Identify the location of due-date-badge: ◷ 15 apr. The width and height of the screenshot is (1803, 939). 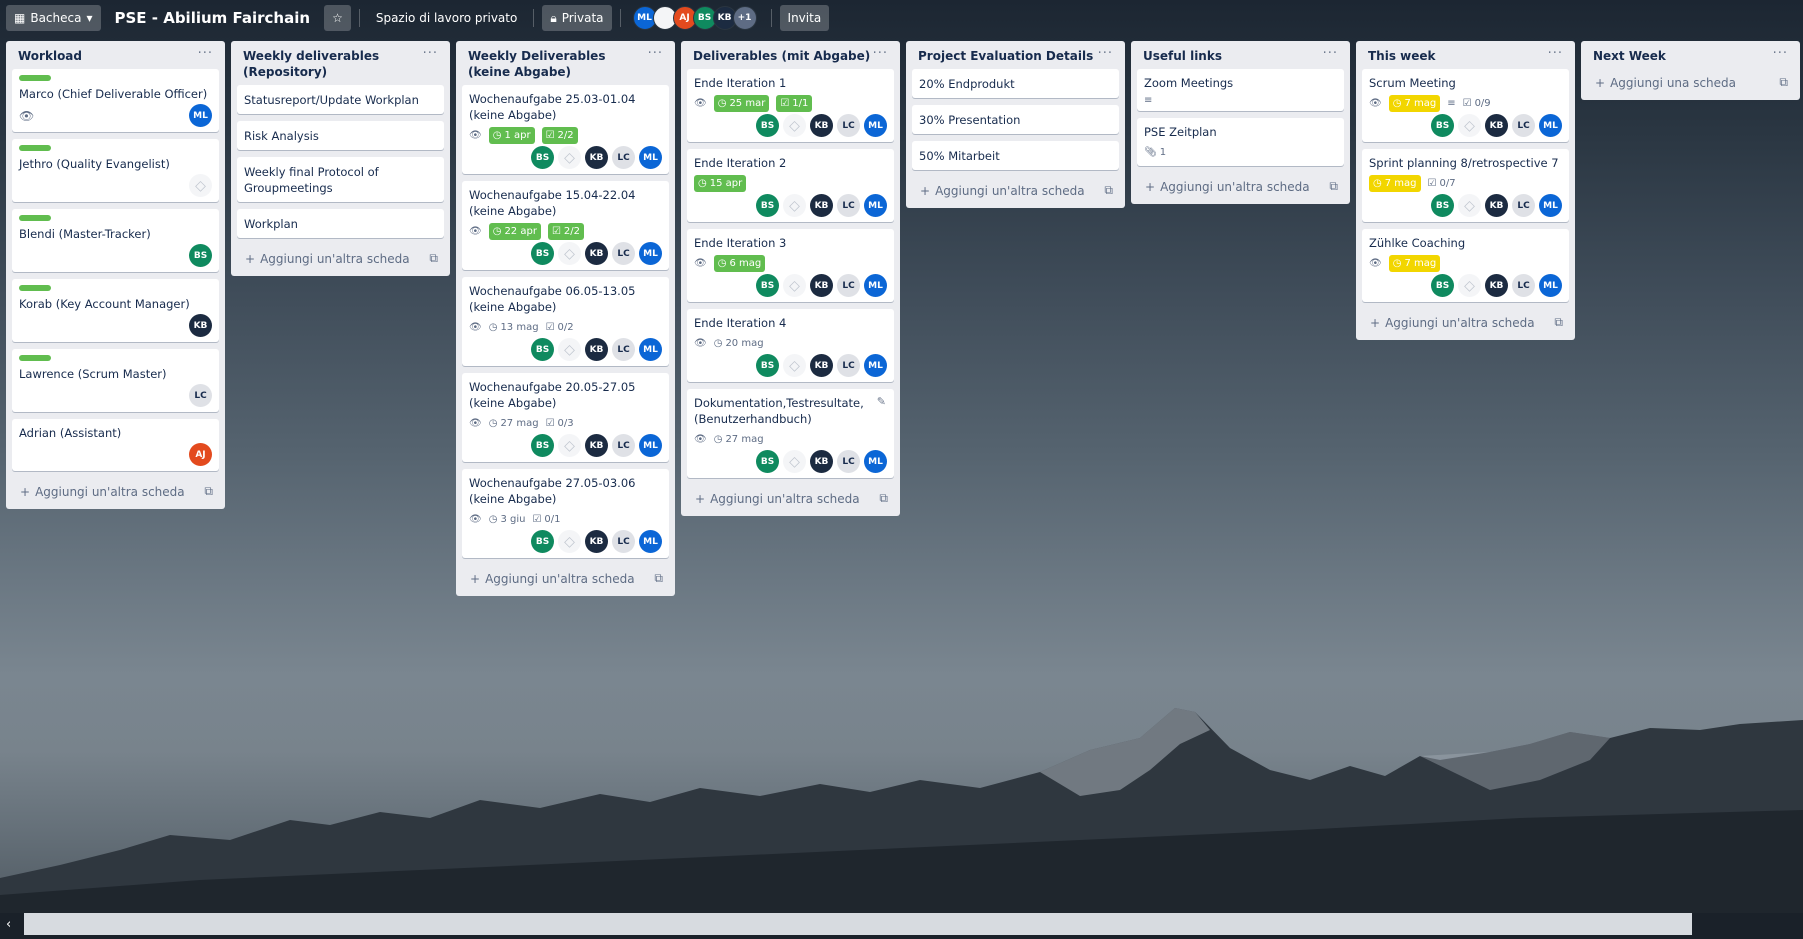
(720, 183).